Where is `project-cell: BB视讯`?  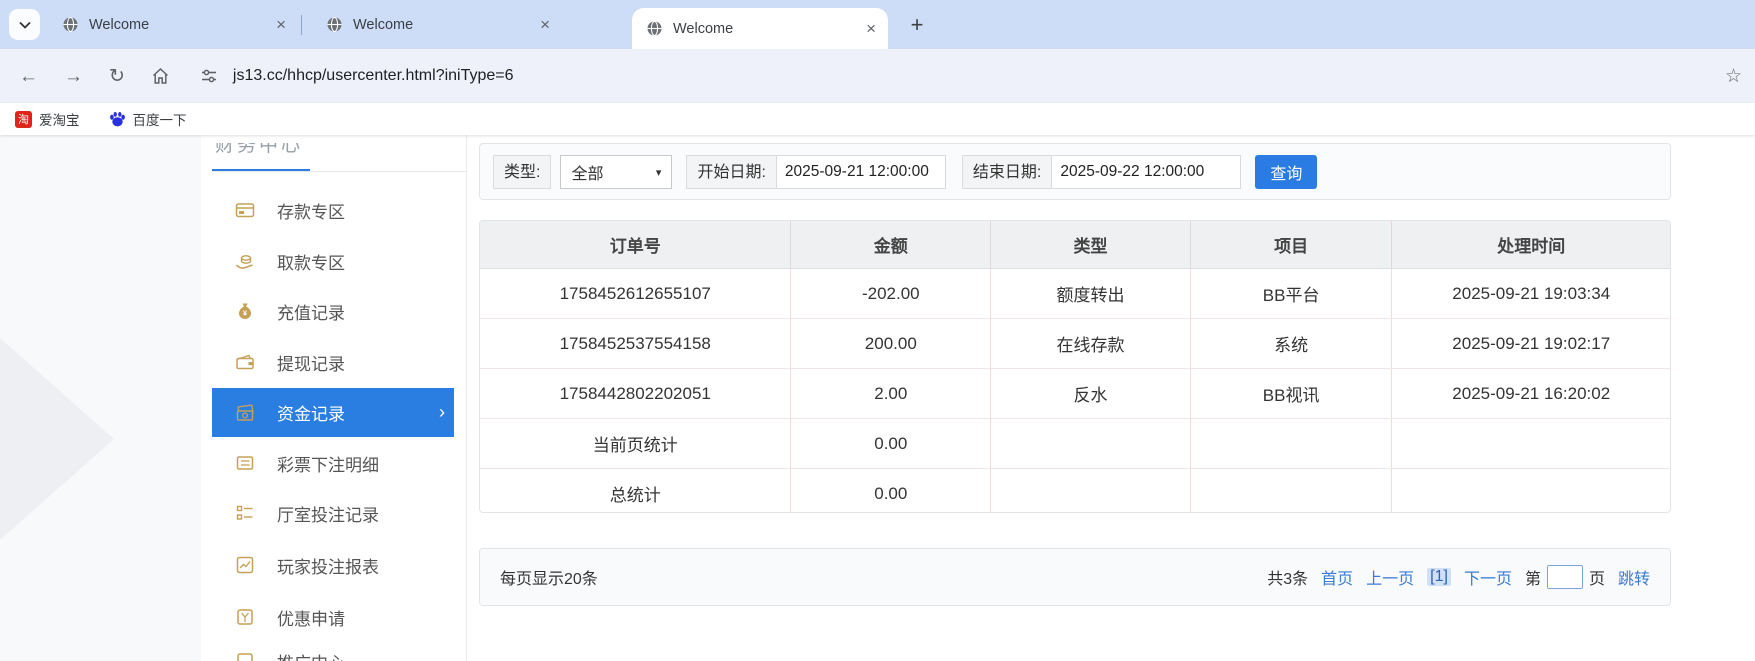 project-cell: BB视讯 is located at coordinates (1290, 393).